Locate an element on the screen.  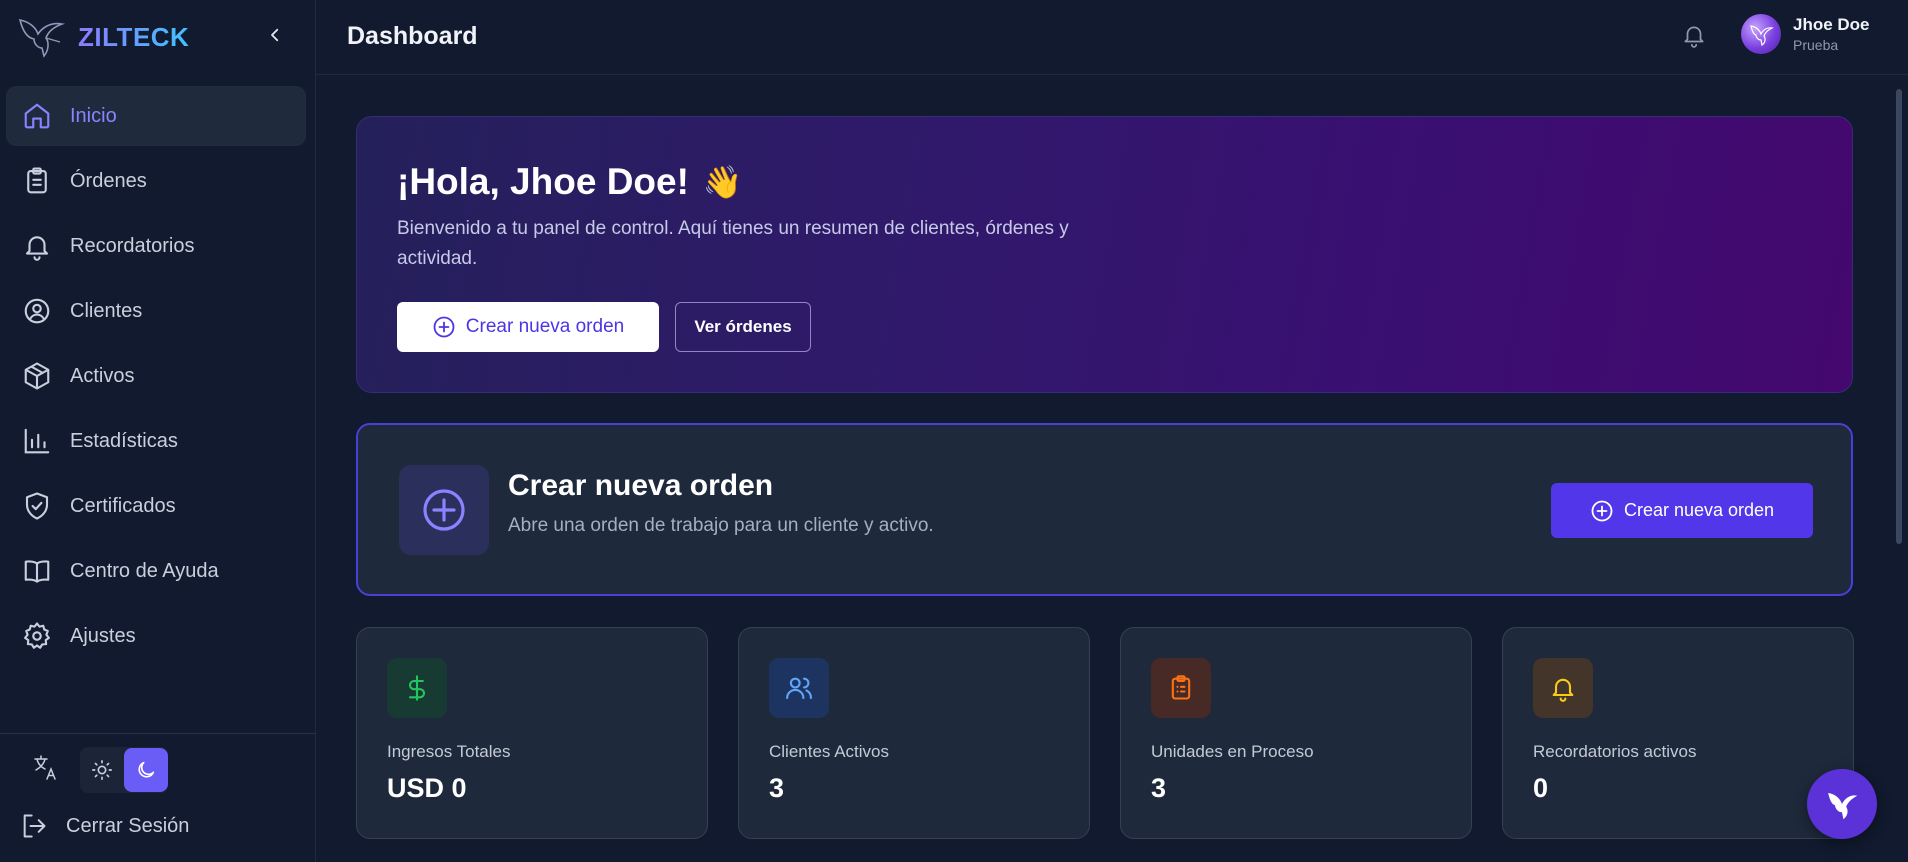
box-icon is located at coordinates (37, 376).